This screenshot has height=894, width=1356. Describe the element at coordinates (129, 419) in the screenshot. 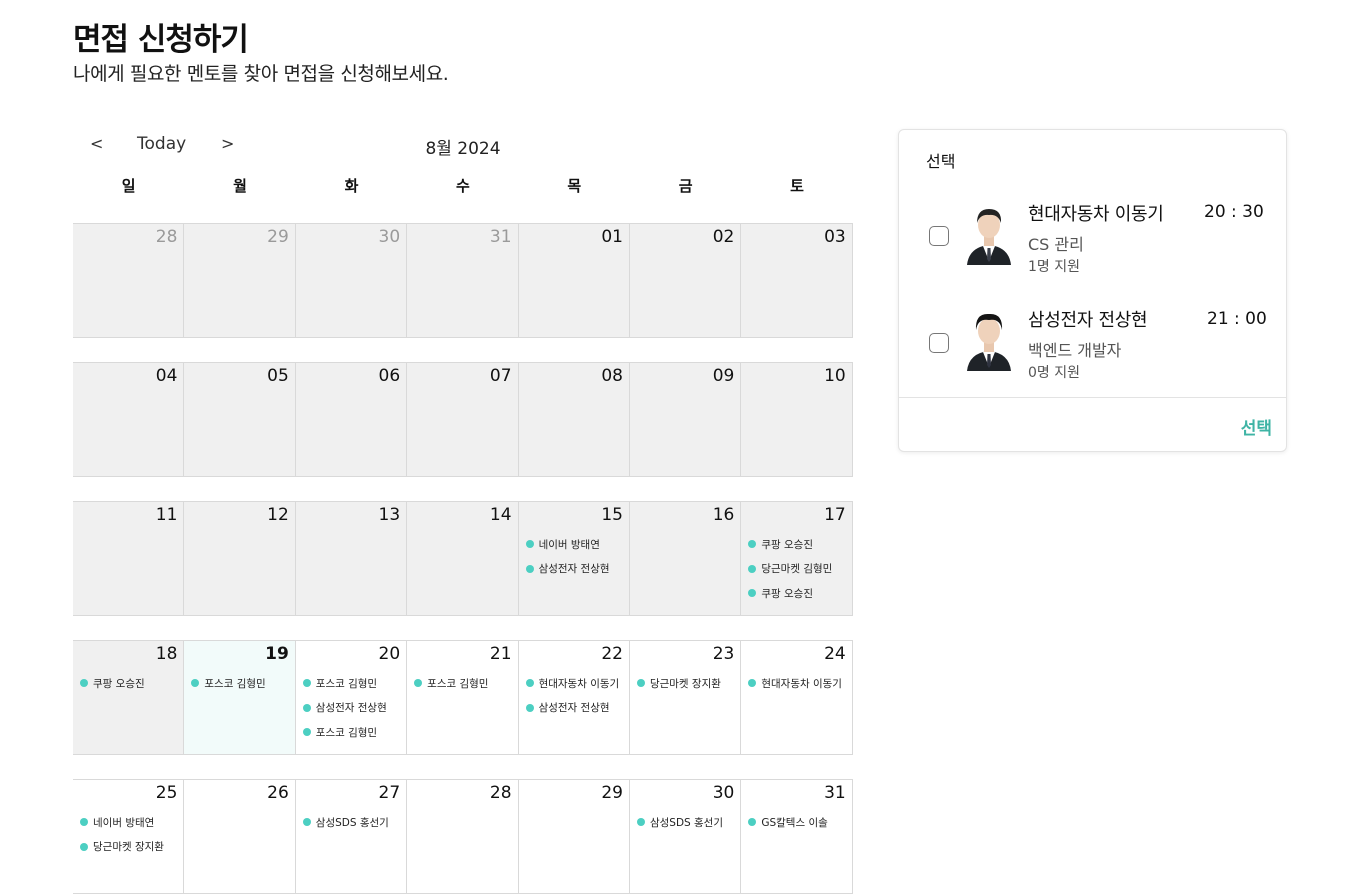

I see `calendar-day: 04` at that location.